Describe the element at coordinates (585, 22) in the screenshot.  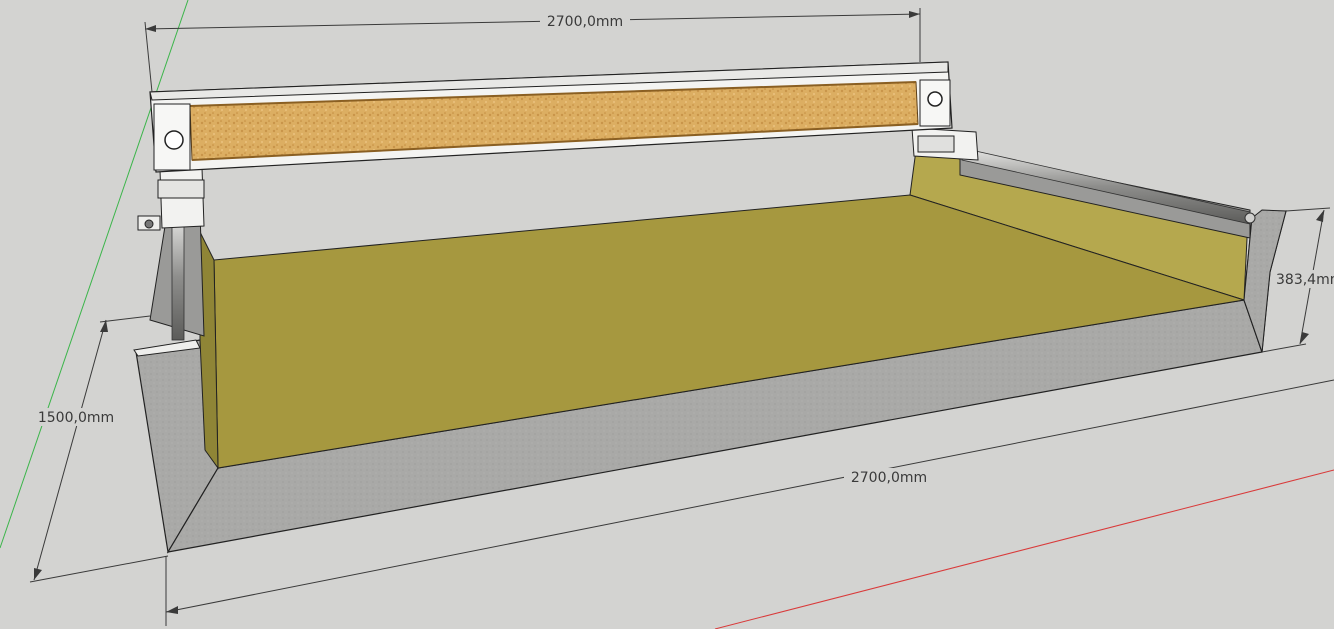
I see `dim-top-width-label: 2700,0mm` at that location.